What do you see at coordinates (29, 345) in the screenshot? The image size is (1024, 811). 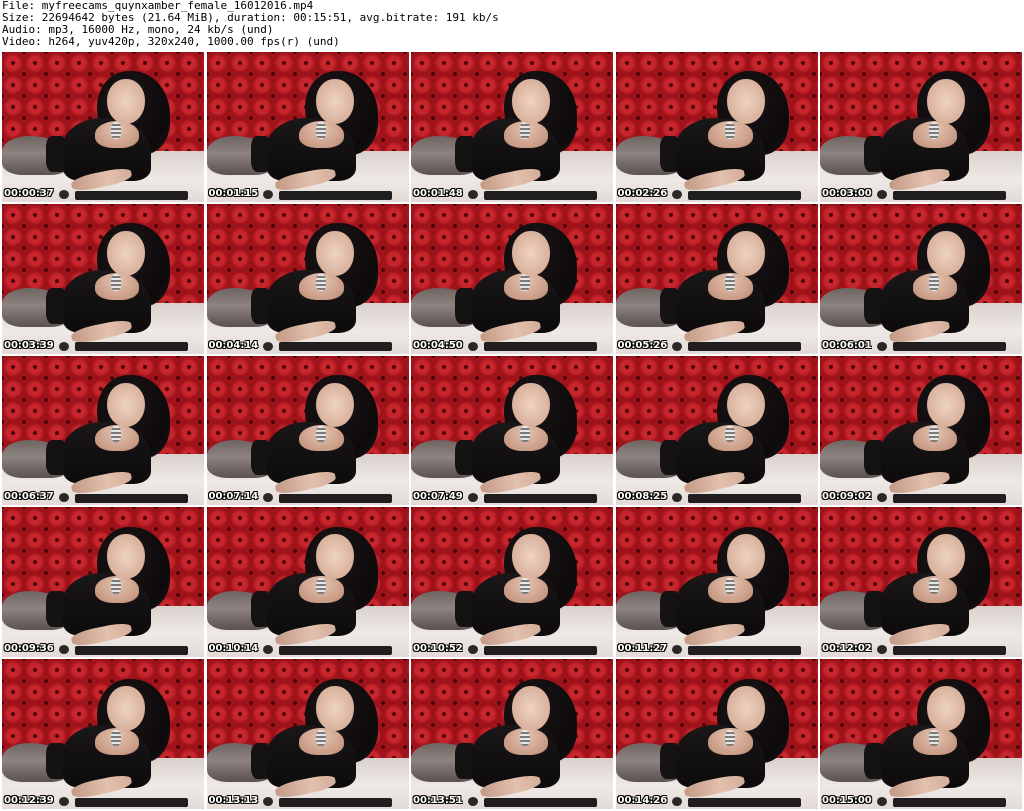 I see `thumbnail-timestamp: 00:03:39` at bounding box center [29, 345].